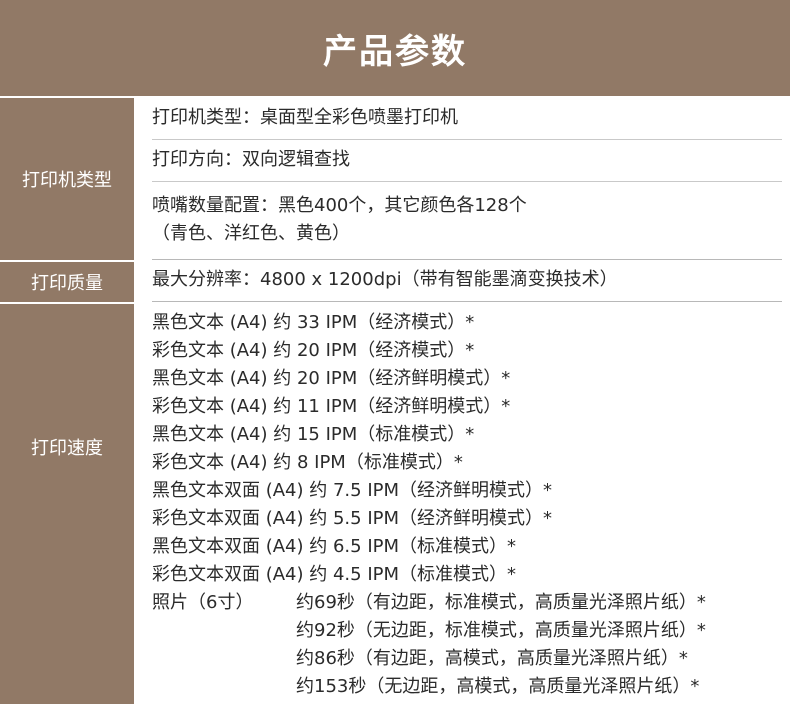 Image resolution: width=790 pixels, height=704 pixels. I want to click on speed-line: 黑色文本 (A4) 约 15 IPM（标准模式）*, so click(313, 434).